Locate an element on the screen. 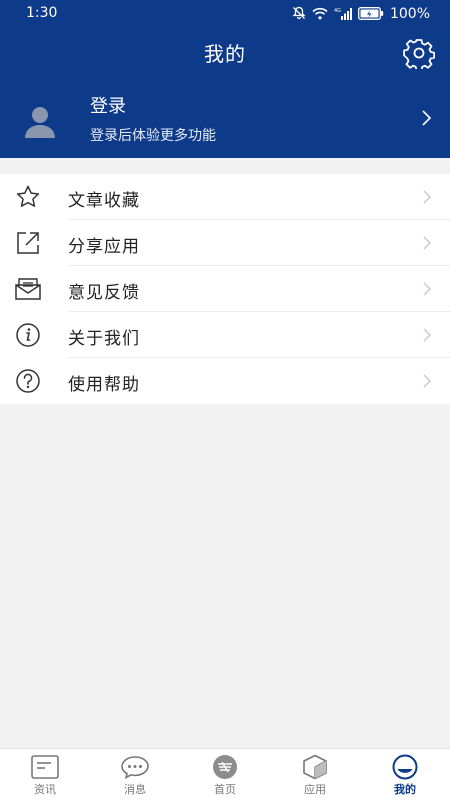 Image resolution: width=450 pixels, height=800 pixels. menu-item-feedback: 意见反馈 is located at coordinates (225, 289).